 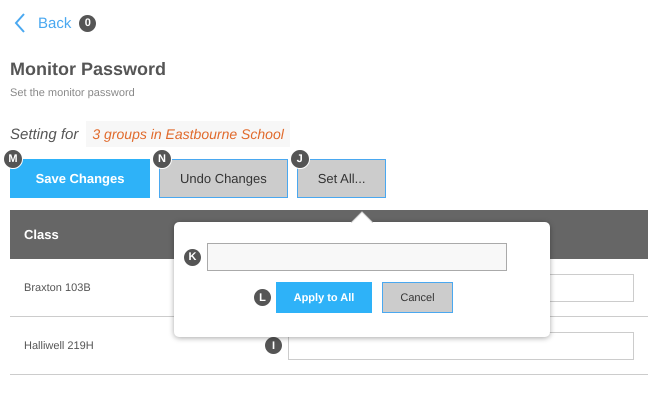 What do you see at coordinates (273, 345) in the screenshot?
I see `hint-badge: I` at bounding box center [273, 345].